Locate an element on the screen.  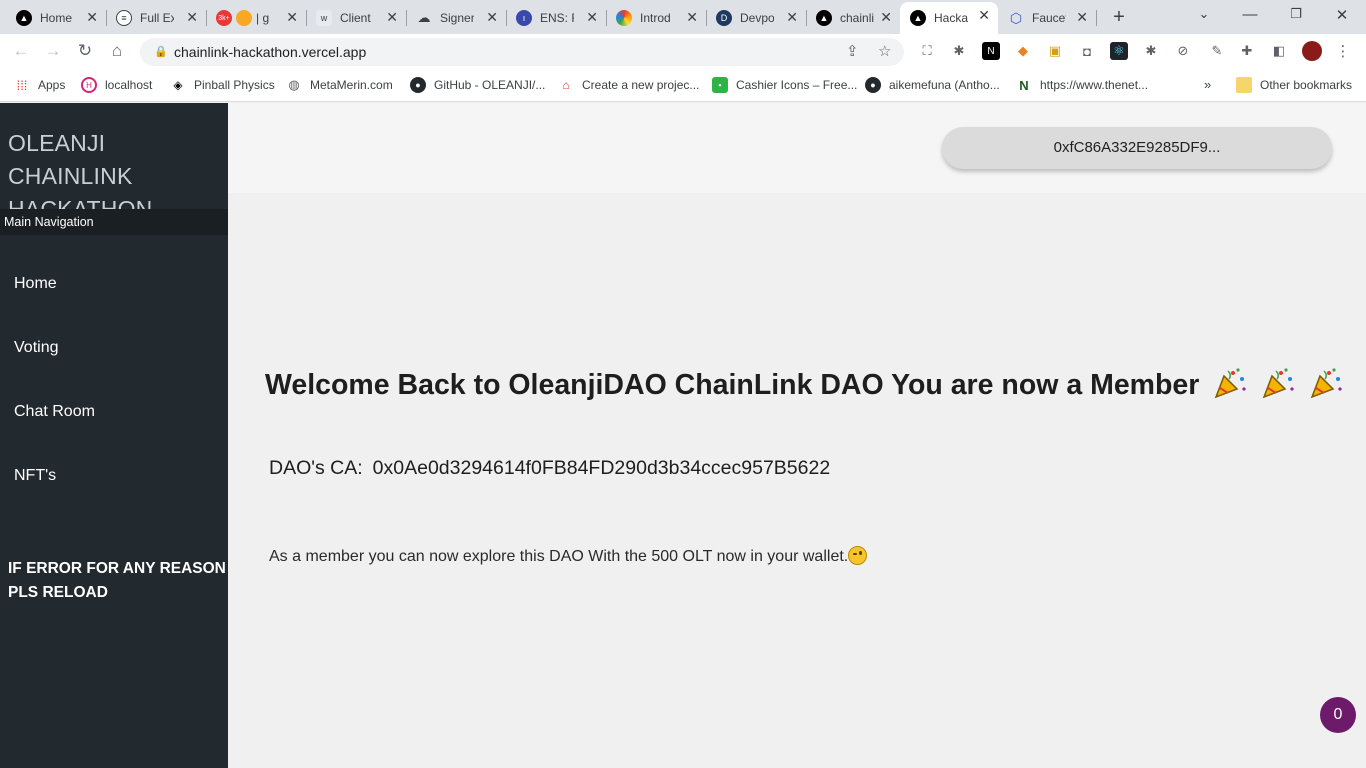
other-bookmarks-folder: Other bookmarks is located at coordinates (1294, 85).